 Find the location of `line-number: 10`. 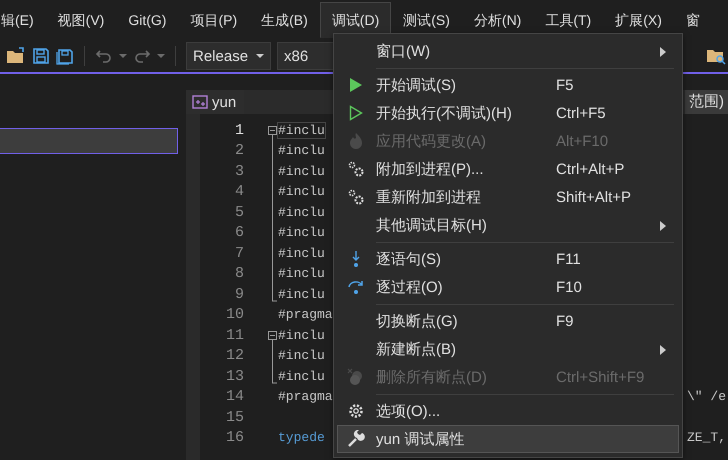

line-number: 10 is located at coordinates (234, 315).